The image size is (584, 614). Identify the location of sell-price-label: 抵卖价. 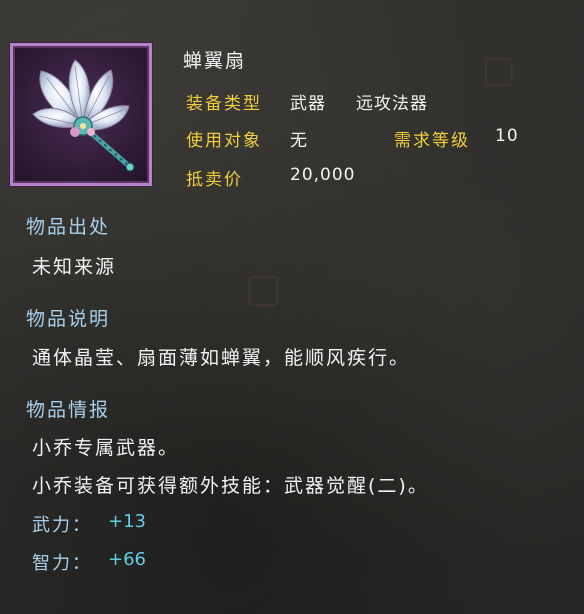
(214, 180).